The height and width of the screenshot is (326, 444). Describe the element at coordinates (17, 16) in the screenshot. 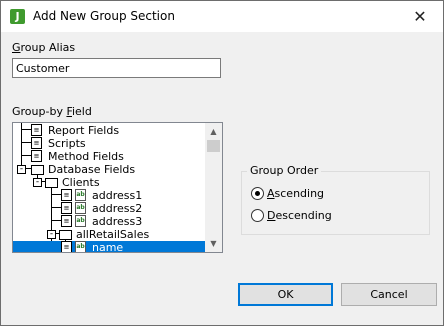

I see `app-icon: J` at that location.